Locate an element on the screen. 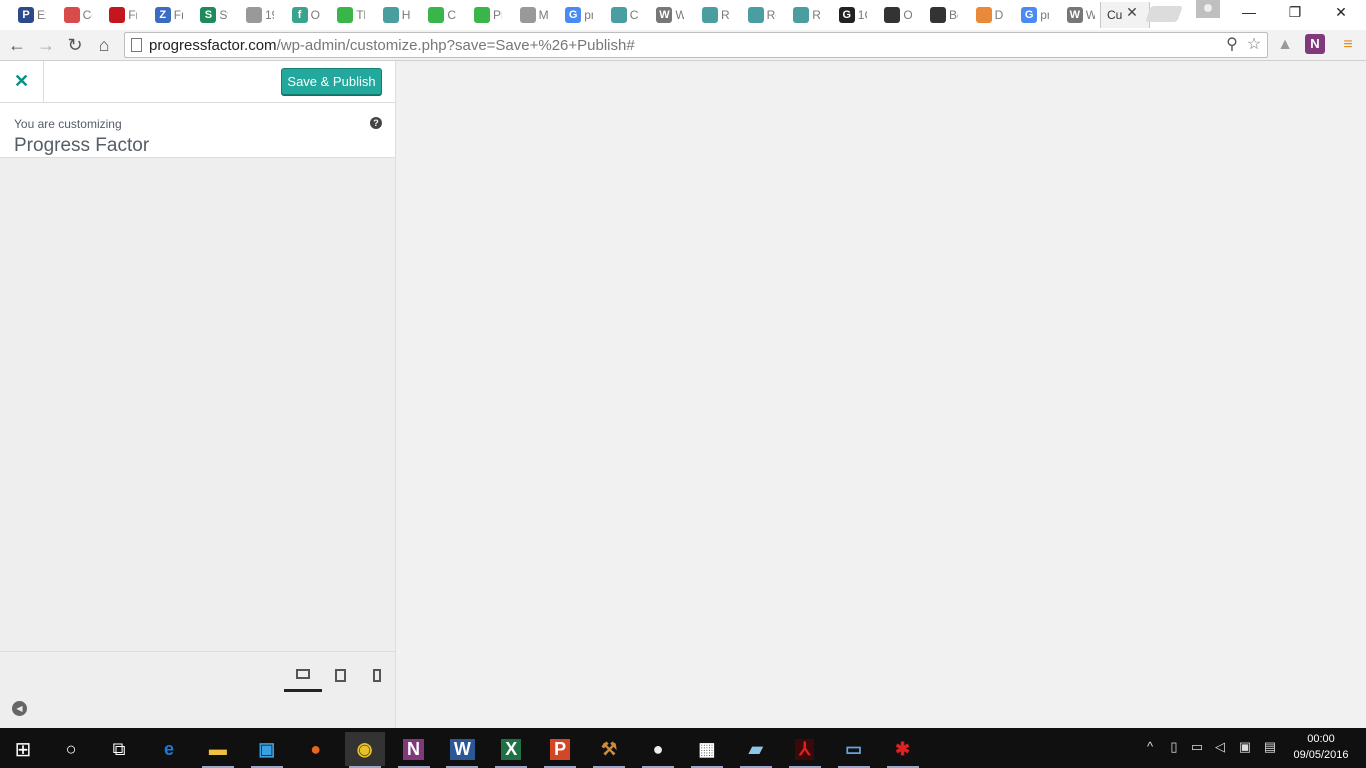 This screenshot has width=1366, height=768. network-computer-icon: ▣ is located at coordinates (267, 750).